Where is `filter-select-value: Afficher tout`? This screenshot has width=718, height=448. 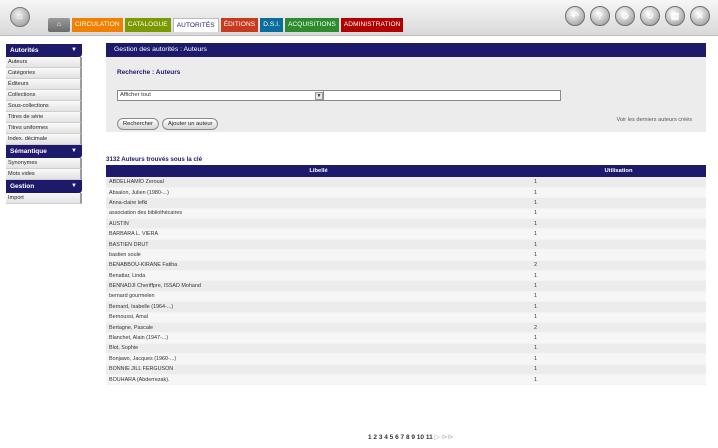
filter-select-value: Afficher tout is located at coordinates (135, 95).